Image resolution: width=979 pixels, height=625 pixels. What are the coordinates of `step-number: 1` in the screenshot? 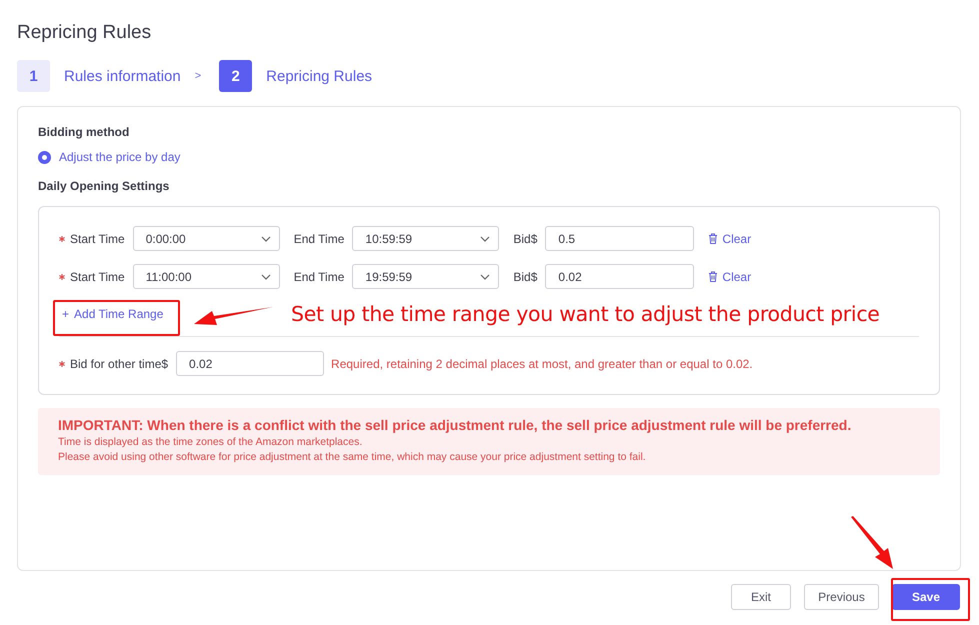 It's located at (33, 76).